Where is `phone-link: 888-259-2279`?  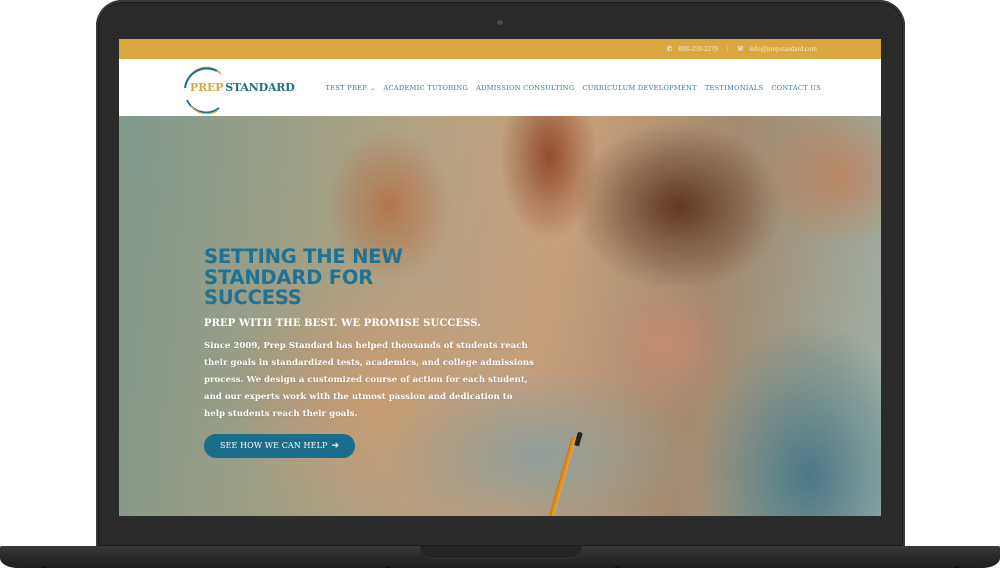
phone-link: 888-259-2279 is located at coordinates (698, 49).